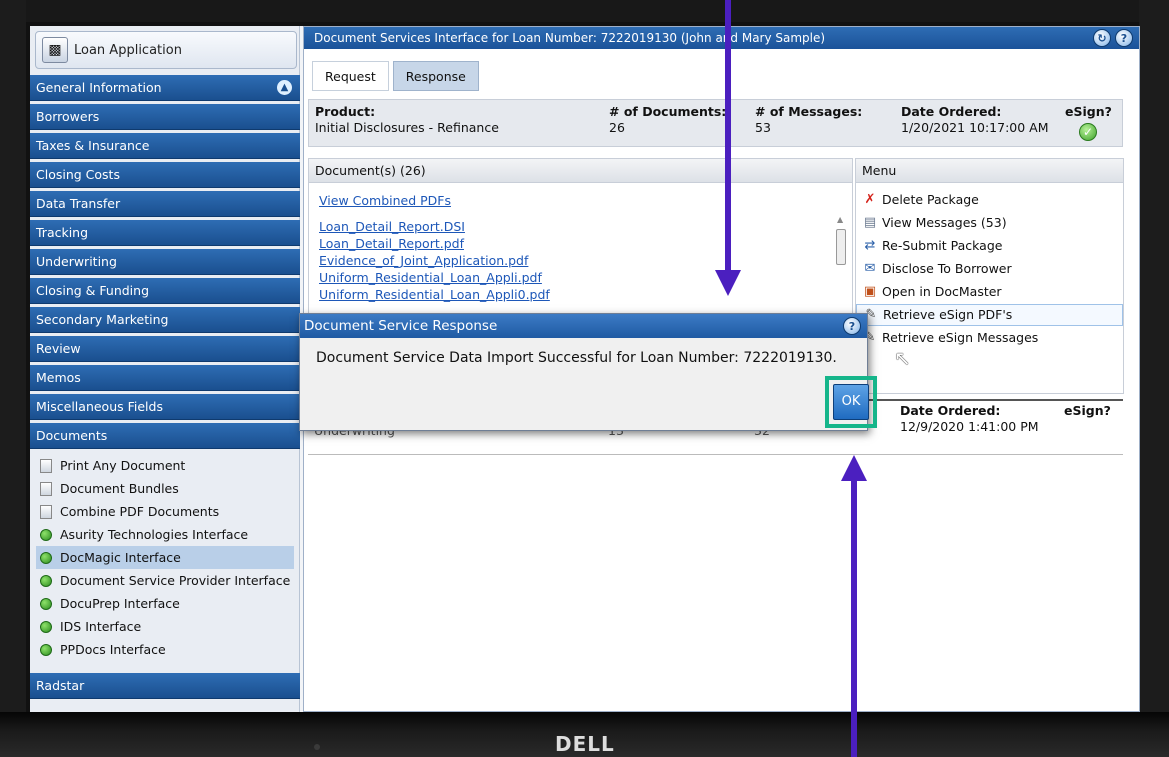  What do you see at coordinates (165, 378) in the screenshot?
I see `sidebar-item-memos: Memos` at bounding box center [165, 378].